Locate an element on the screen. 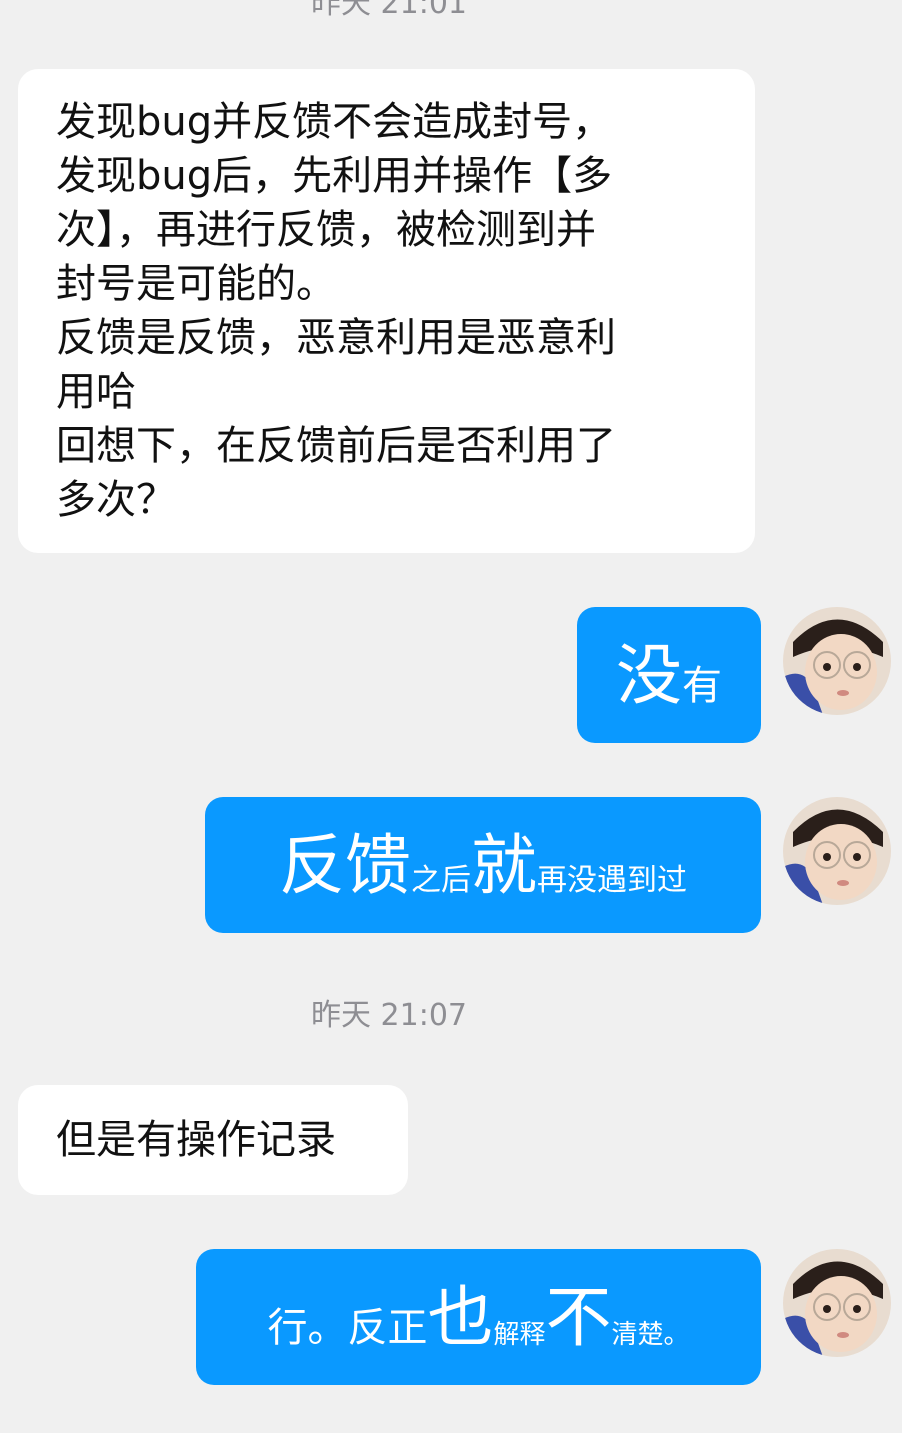  timestamp-top: 昨天 21:01 is located at coordinates (389, 10).